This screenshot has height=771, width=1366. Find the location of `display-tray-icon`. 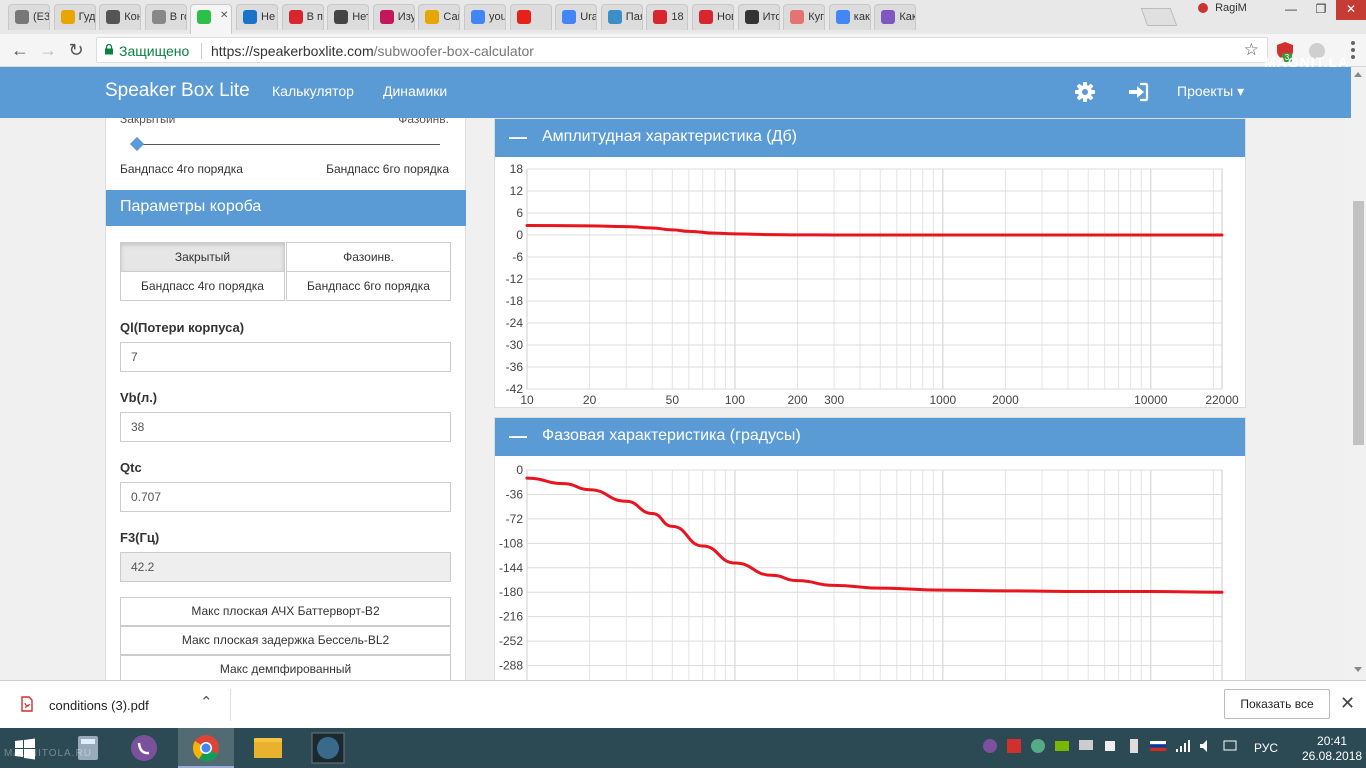

display-tray-icon is located at coordinates (1086, 746).